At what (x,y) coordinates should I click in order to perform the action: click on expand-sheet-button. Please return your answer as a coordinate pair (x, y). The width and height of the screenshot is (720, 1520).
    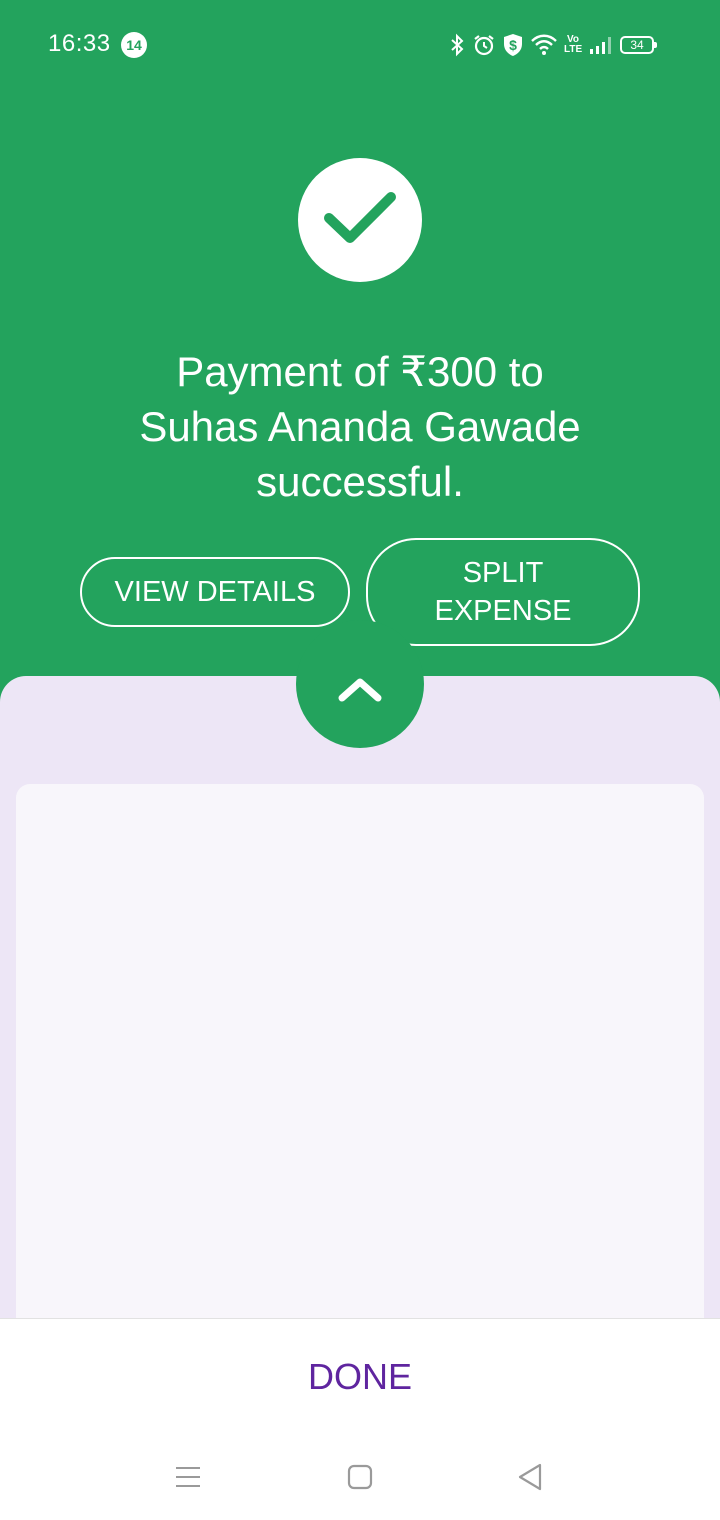
    Looking at the image, I should click on (360, 684).